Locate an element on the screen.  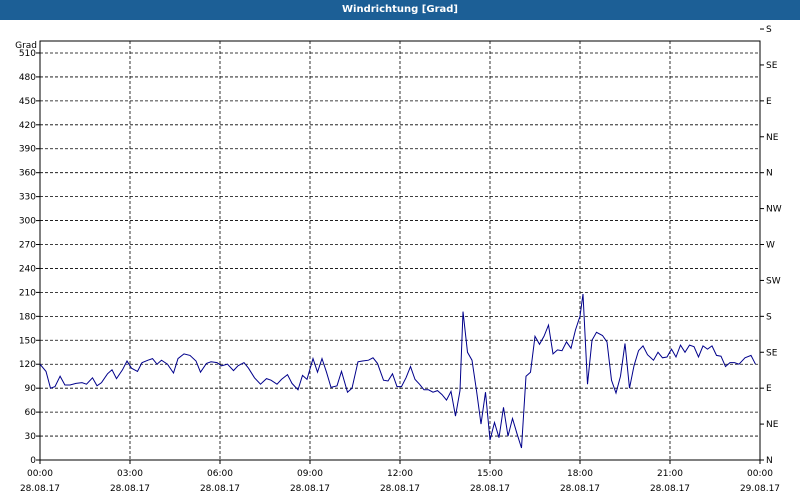
y-tick-label: 240 is located at coordinates (27, 269).